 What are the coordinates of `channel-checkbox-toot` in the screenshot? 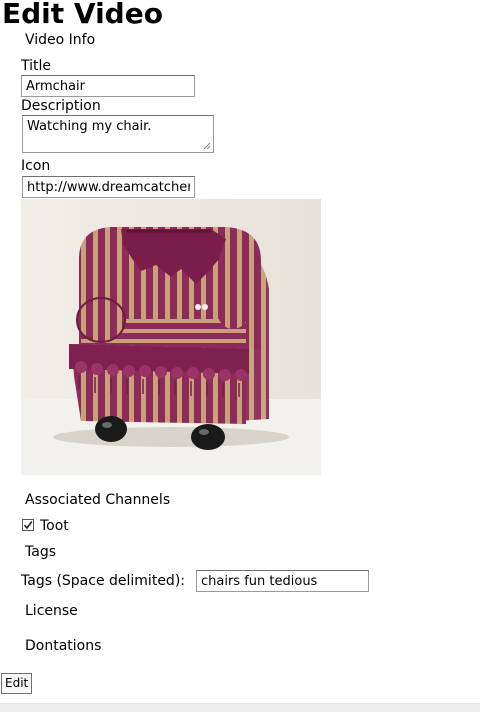 It's located at (28, 525).